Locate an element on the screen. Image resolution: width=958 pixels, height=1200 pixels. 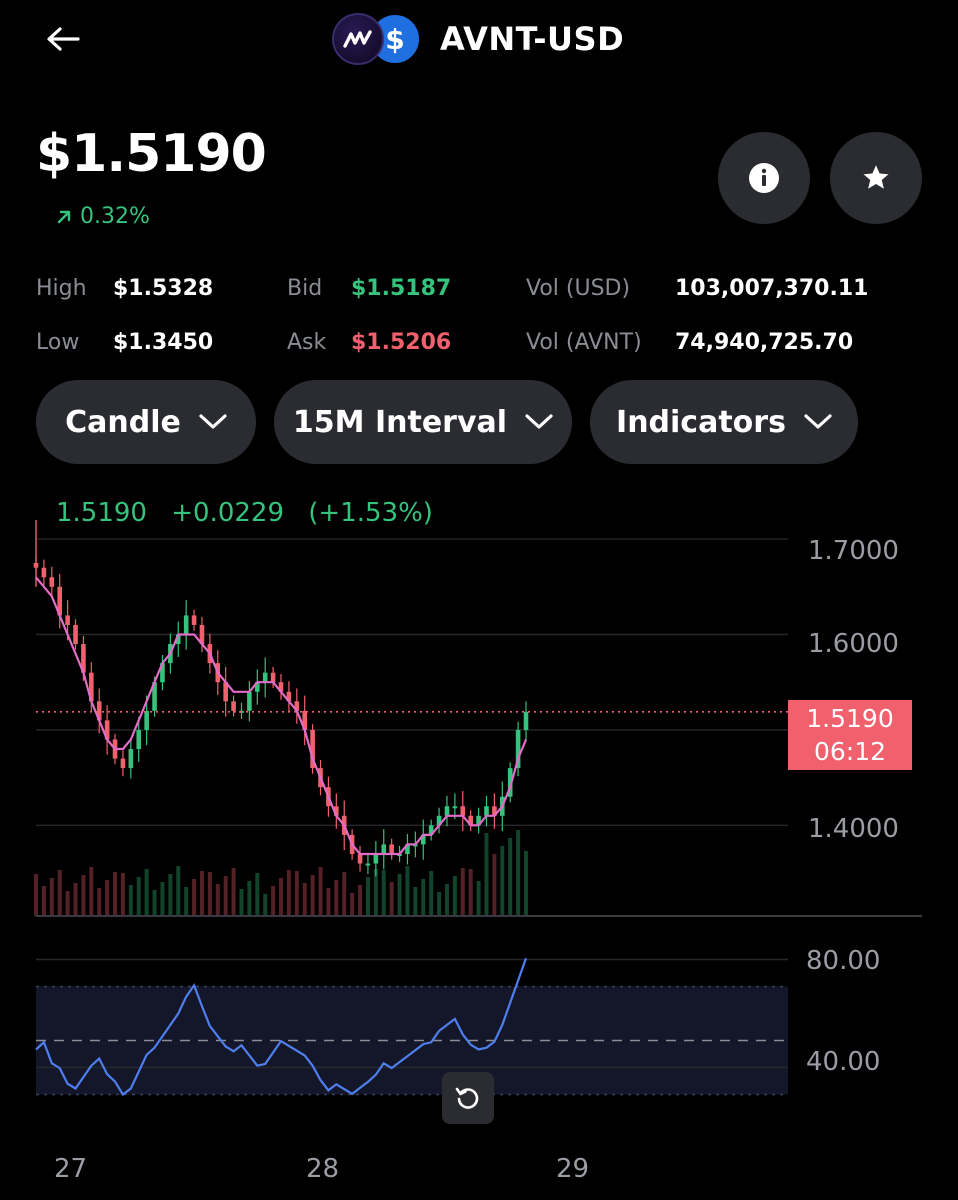
rotate-ccw-icon is located at coordinates (467, 1098).